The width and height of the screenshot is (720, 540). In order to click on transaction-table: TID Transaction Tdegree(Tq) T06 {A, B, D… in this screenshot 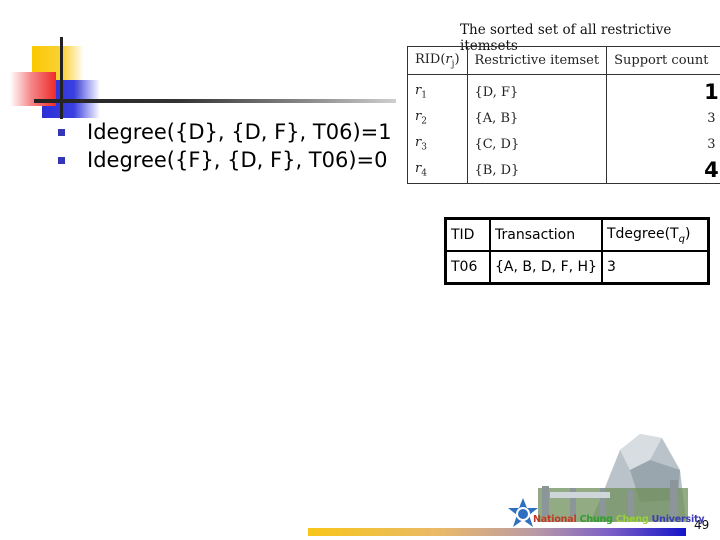, I will do `click(577, 251)`.